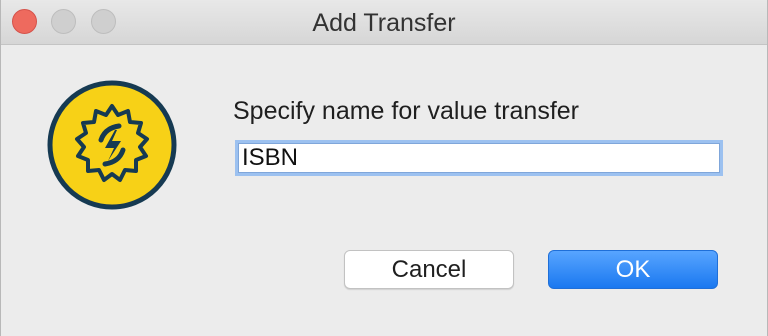 This screenshot has height=336, width=768. Describe the element at coordinates (406, 111) in the screenshot. I see `prompt-label: Specify name for value transfer` at that location.